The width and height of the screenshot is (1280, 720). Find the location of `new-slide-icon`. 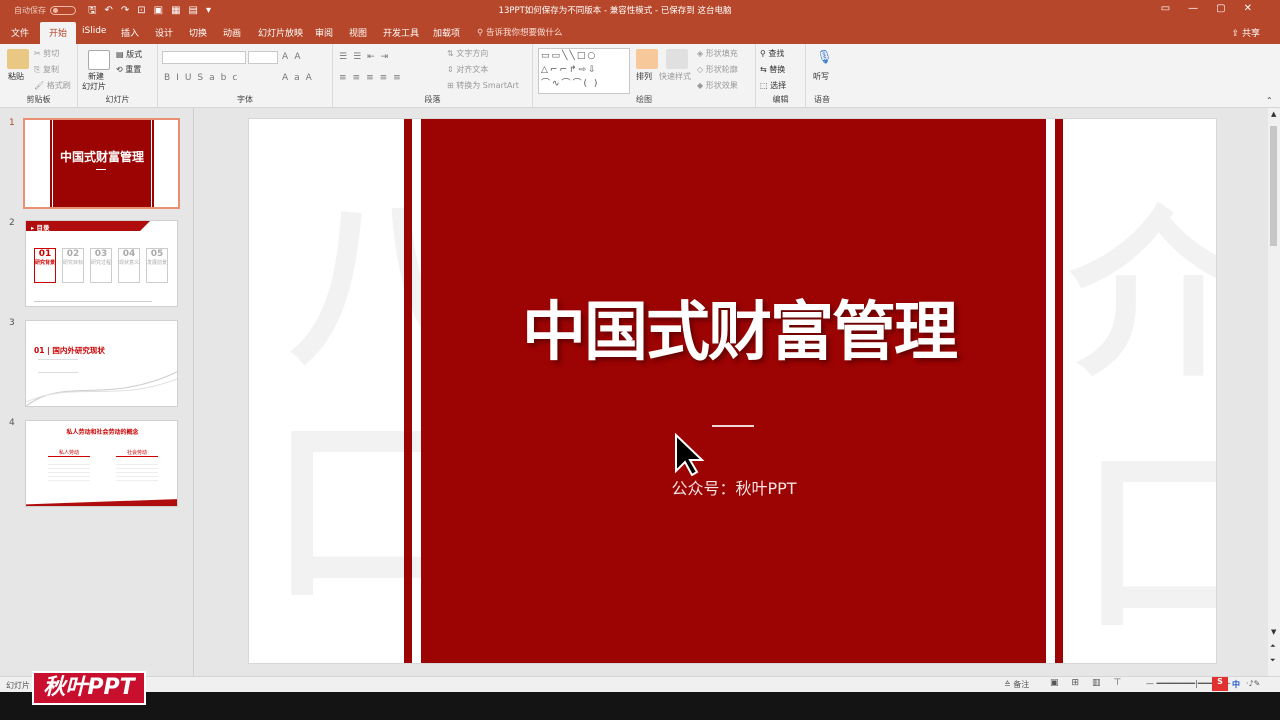

new-slide-icon is located at coordinates (99, 60).